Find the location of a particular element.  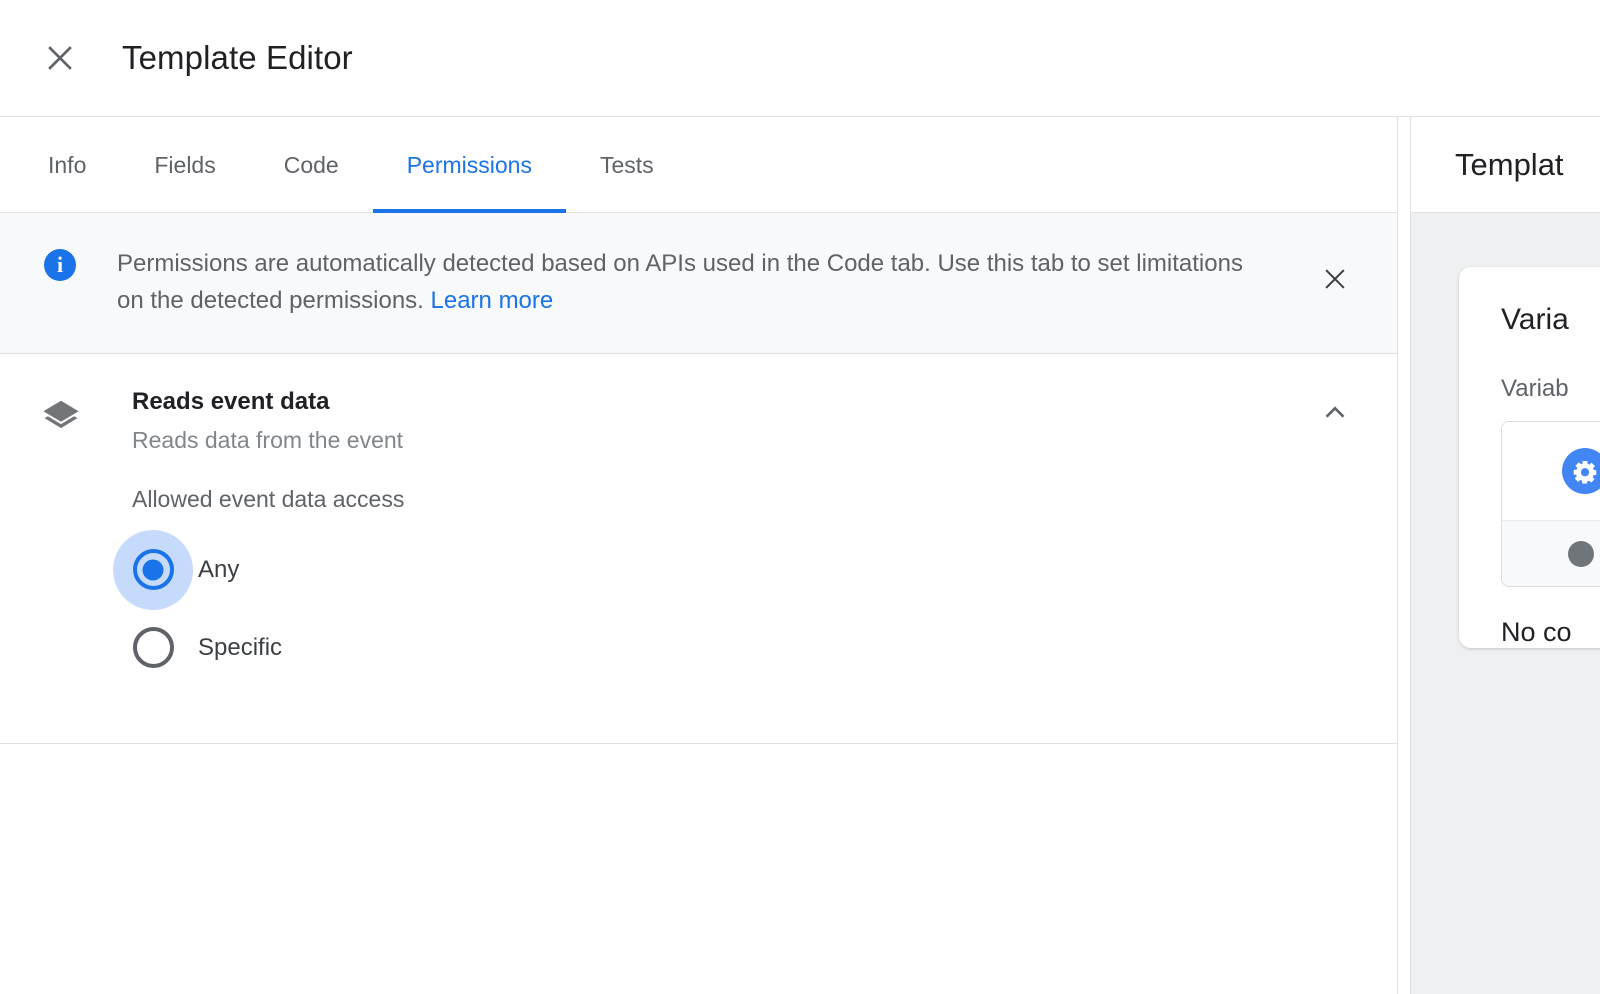

tab-fields: Fields is located at coordinates (184, 165).